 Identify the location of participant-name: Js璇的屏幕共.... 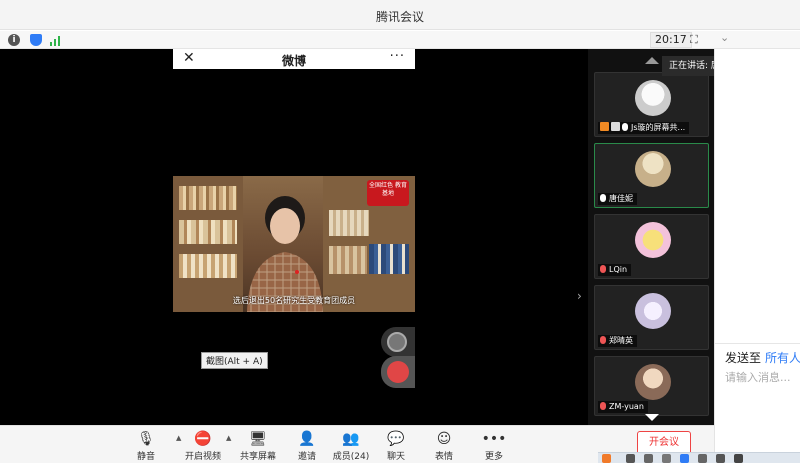
(658, 127).